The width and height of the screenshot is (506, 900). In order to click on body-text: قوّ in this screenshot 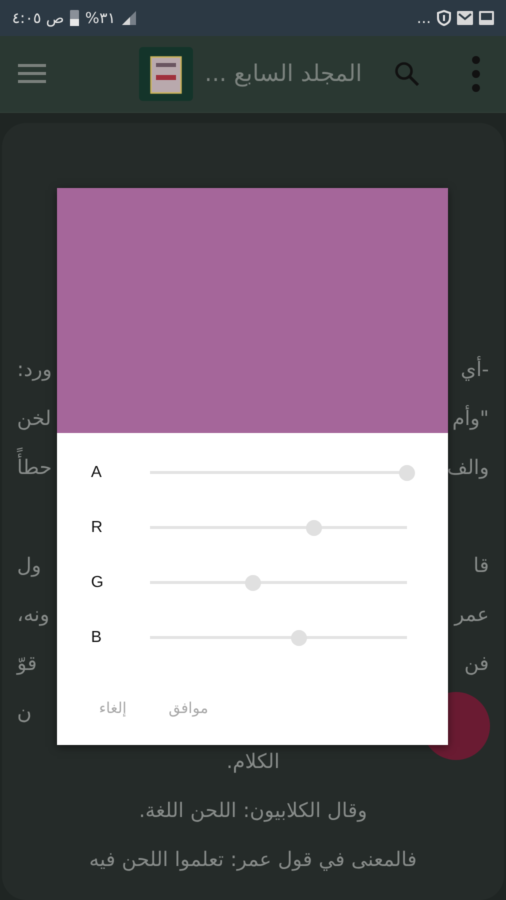, I will do `click(26, 663)`.